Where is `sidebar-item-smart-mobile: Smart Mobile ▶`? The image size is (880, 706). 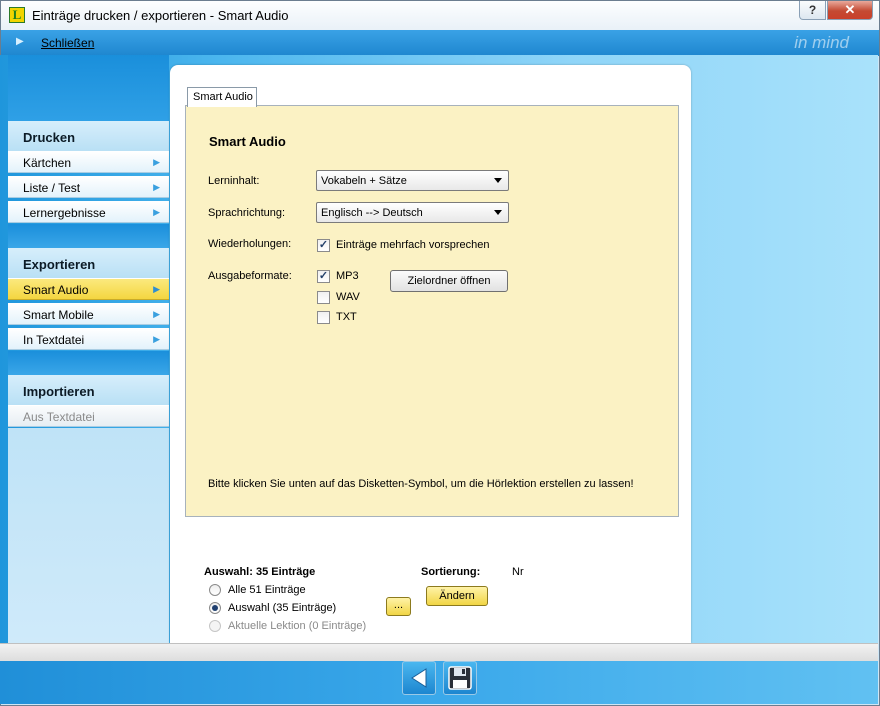
sidebar-item-smart-mobile: Smart Mobile ▶ is located at coordinates (88, 314).